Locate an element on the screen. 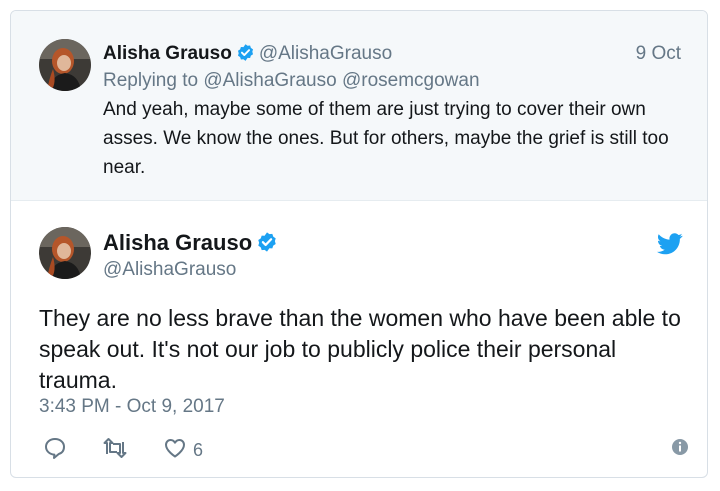 Image resolution: width=720 pixels, height=491 pixels. reply-mention-link: @rosemcgowan is located at coordinates (411, 80).